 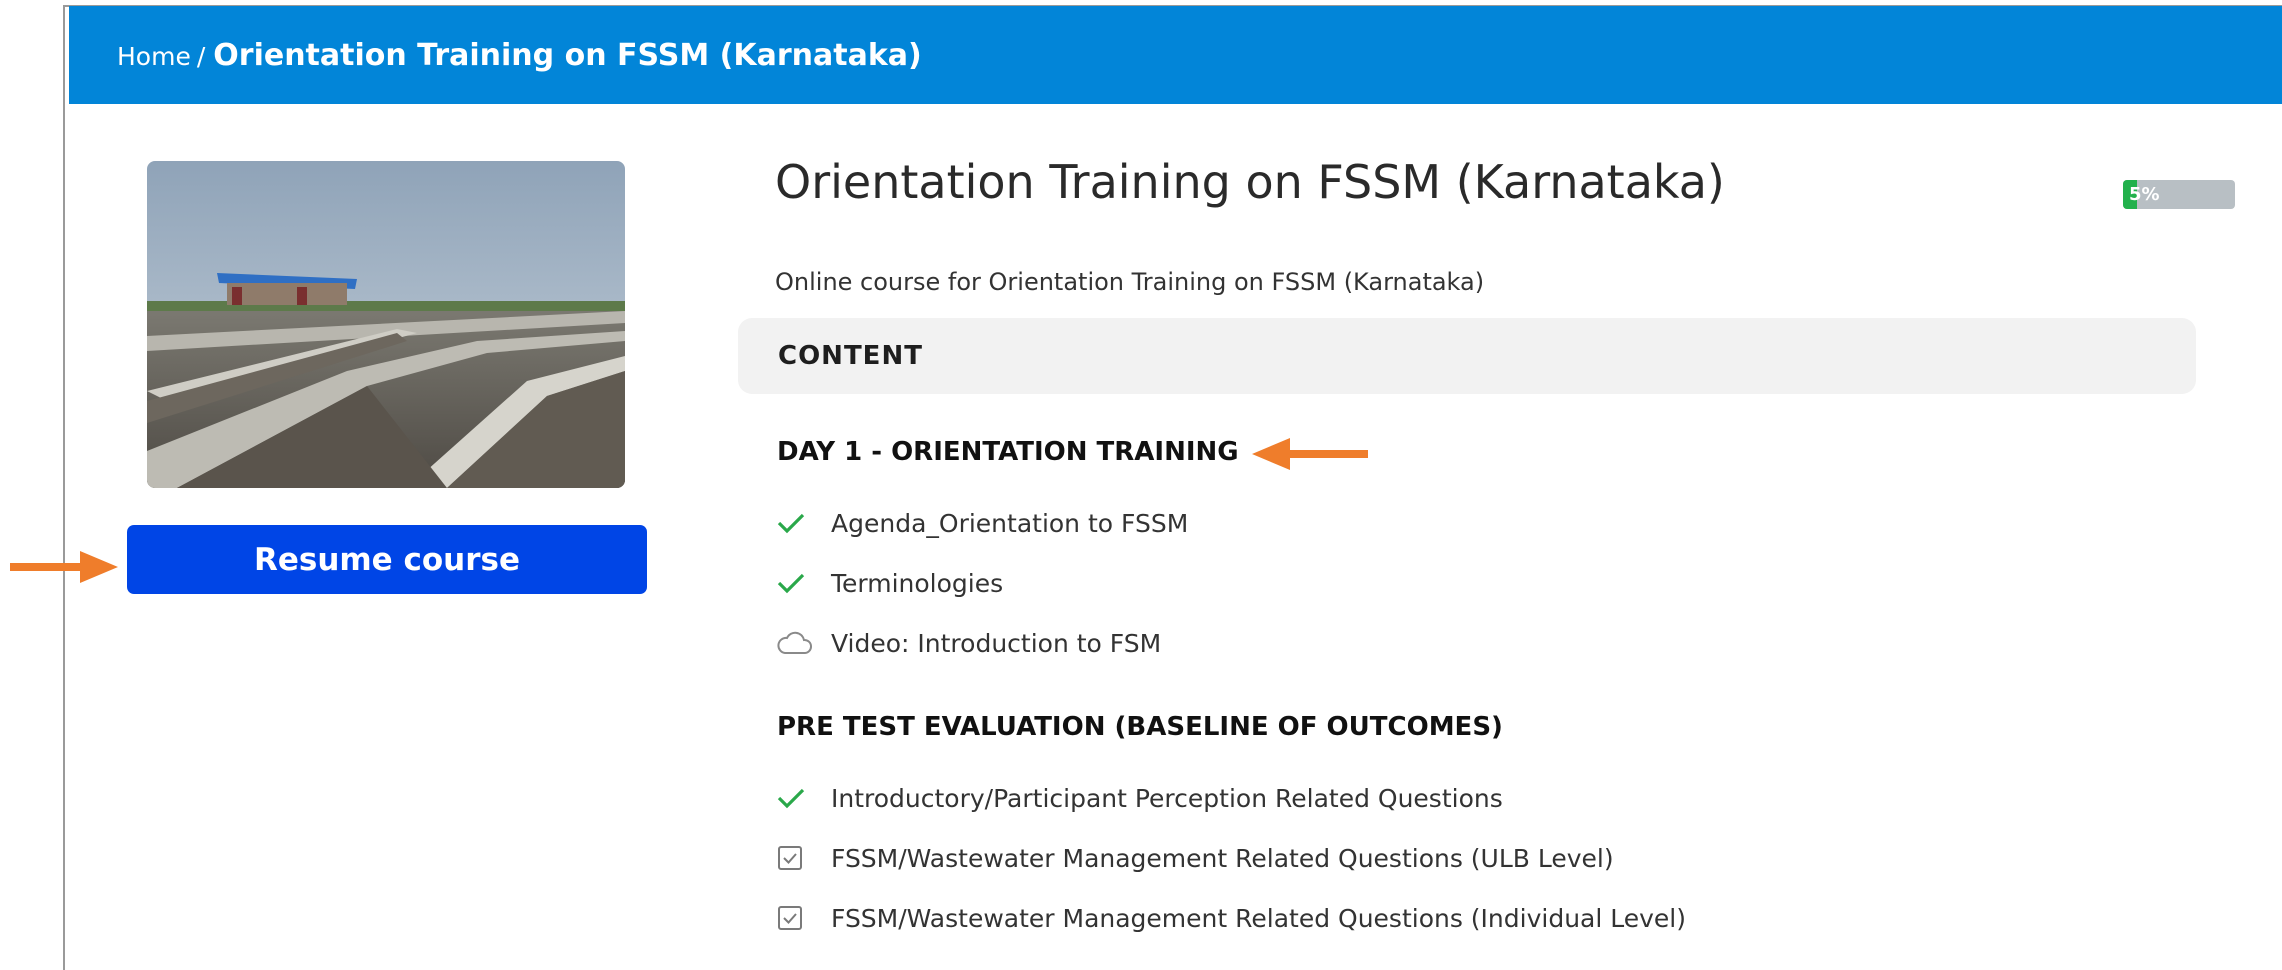 What do you see at coordinates (567, 55) in the screenshot?
I see `breadcrumb-current: Orientation Training on FSSM (Karnataka)` at bounding box center [567, 55].